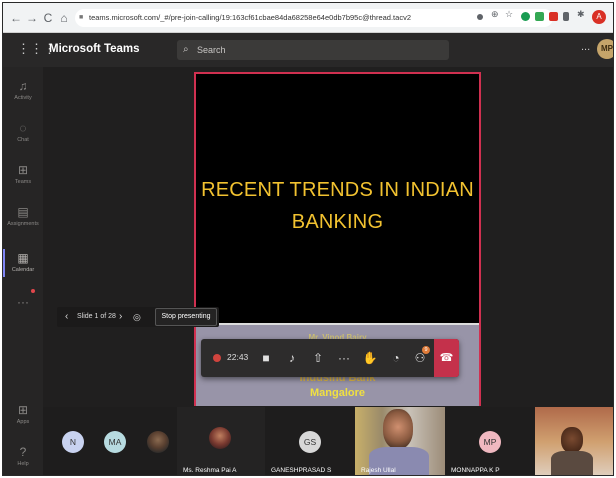 The height and width of the screenshot is (478, 616). I want to click on participant-avatar: MP, so click(490, 442).